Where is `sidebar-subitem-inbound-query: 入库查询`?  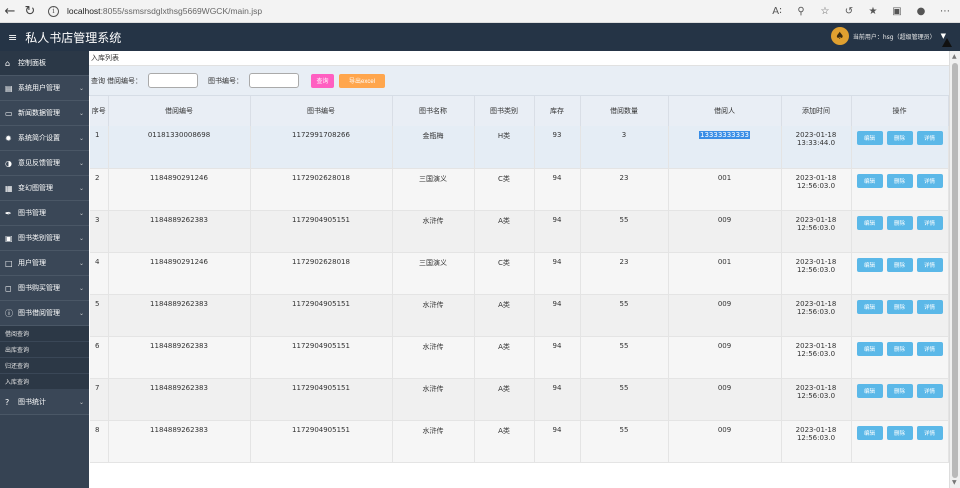
sidebar-subitem-inbound-query: 入库查询 is located at coordinates (44, 382).